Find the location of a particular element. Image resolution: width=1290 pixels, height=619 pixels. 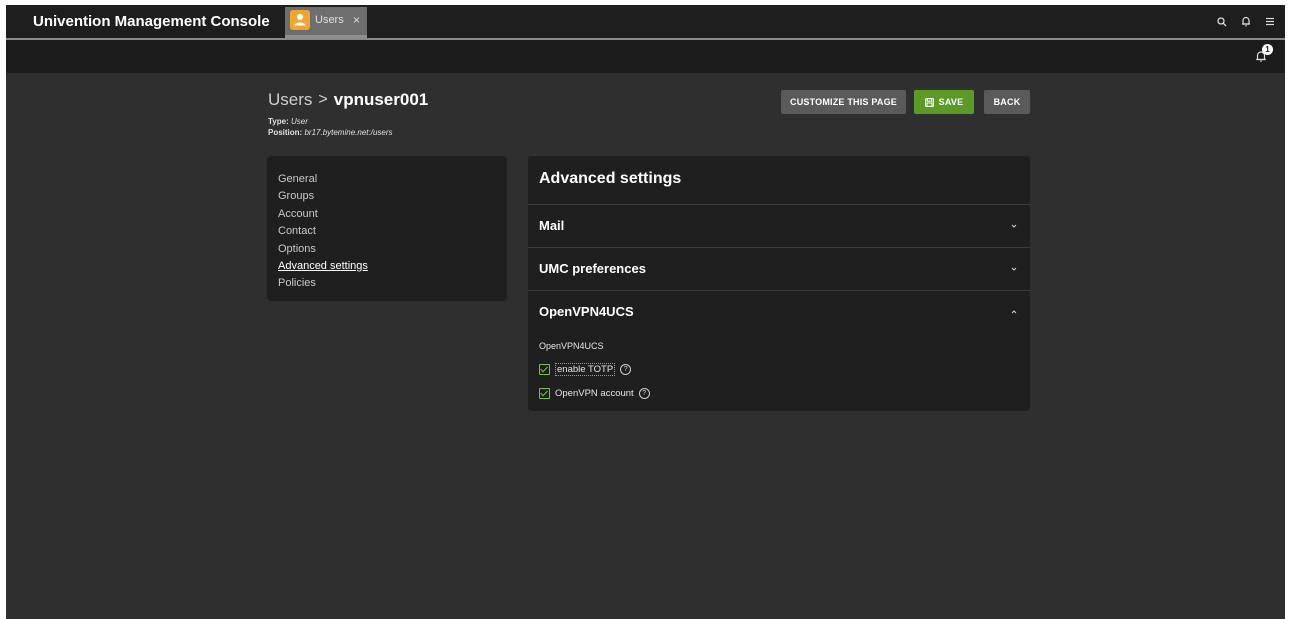

openvpn-account-checkbox is located at coordinates (544, 393).